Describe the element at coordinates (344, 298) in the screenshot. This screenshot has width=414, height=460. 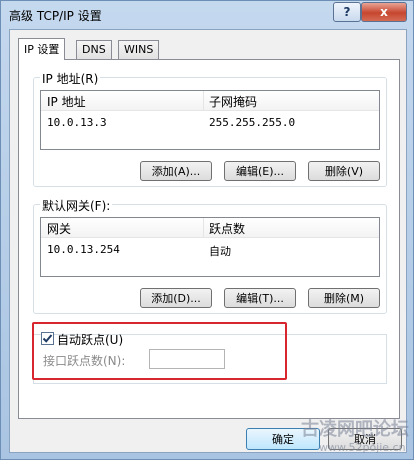
I see `remove-gateway-button: 删除(M)` at that location.